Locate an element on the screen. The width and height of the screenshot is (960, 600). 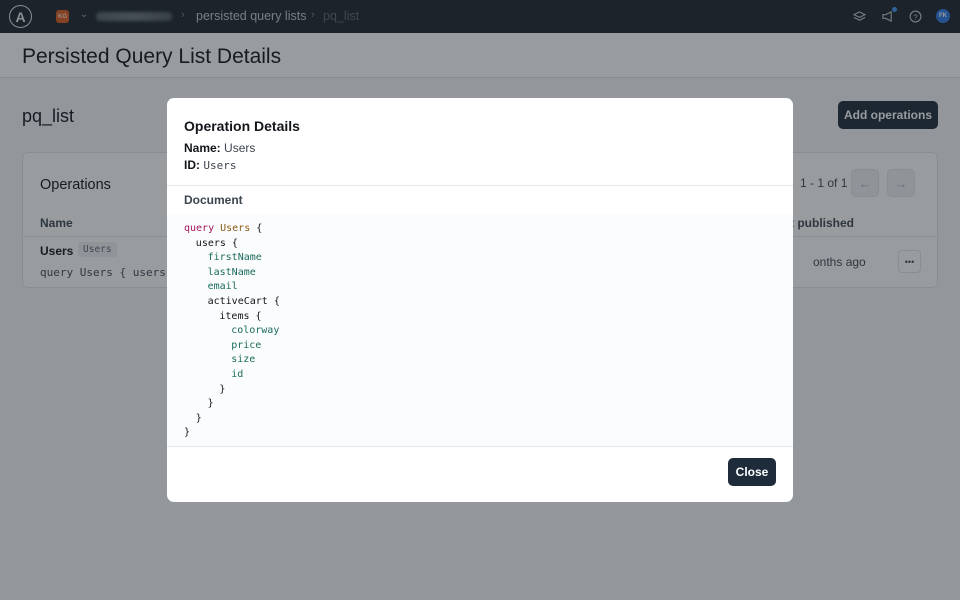
code-line: activeCart { is located at coordinates (244, 302).